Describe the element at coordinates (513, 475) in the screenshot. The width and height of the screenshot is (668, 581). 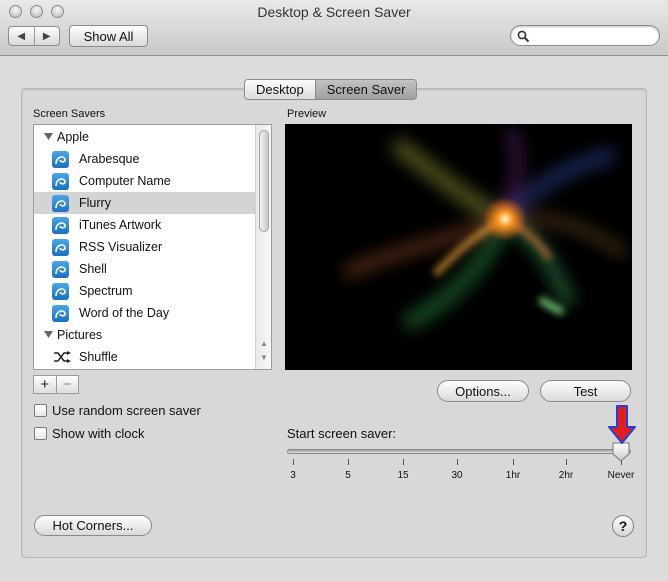
I see `slider-tick-label: 1hr` at that location.